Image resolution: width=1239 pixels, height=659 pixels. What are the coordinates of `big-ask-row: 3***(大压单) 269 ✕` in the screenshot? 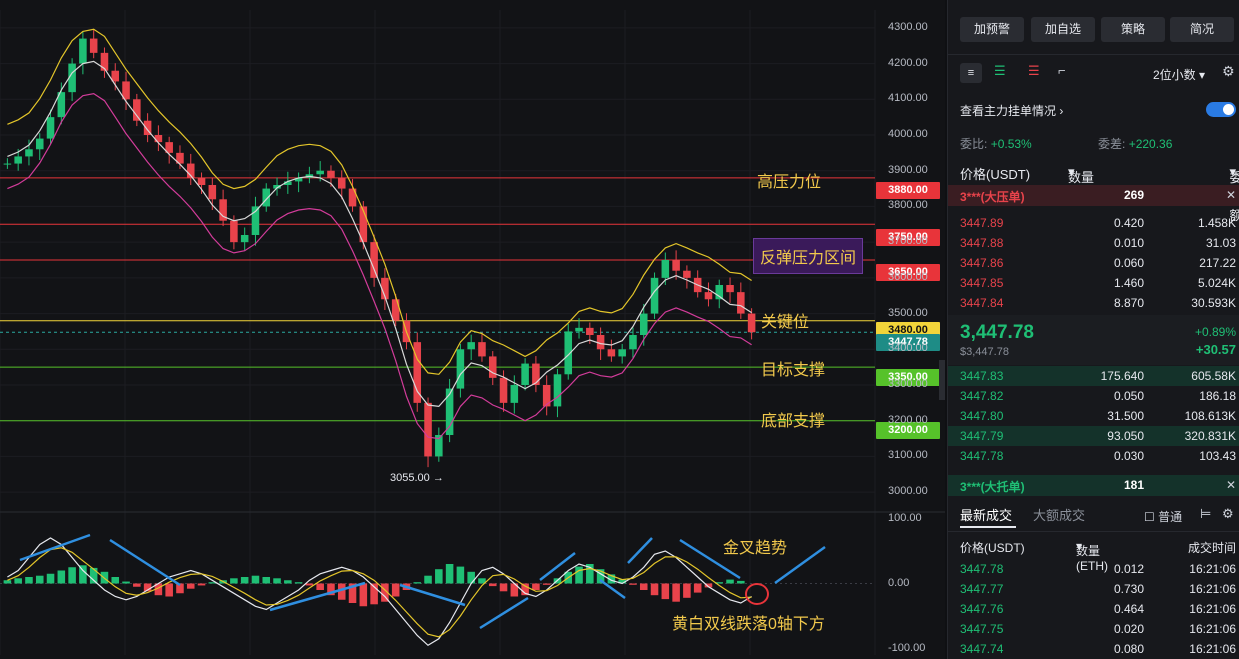 It's located at (1093, 195).